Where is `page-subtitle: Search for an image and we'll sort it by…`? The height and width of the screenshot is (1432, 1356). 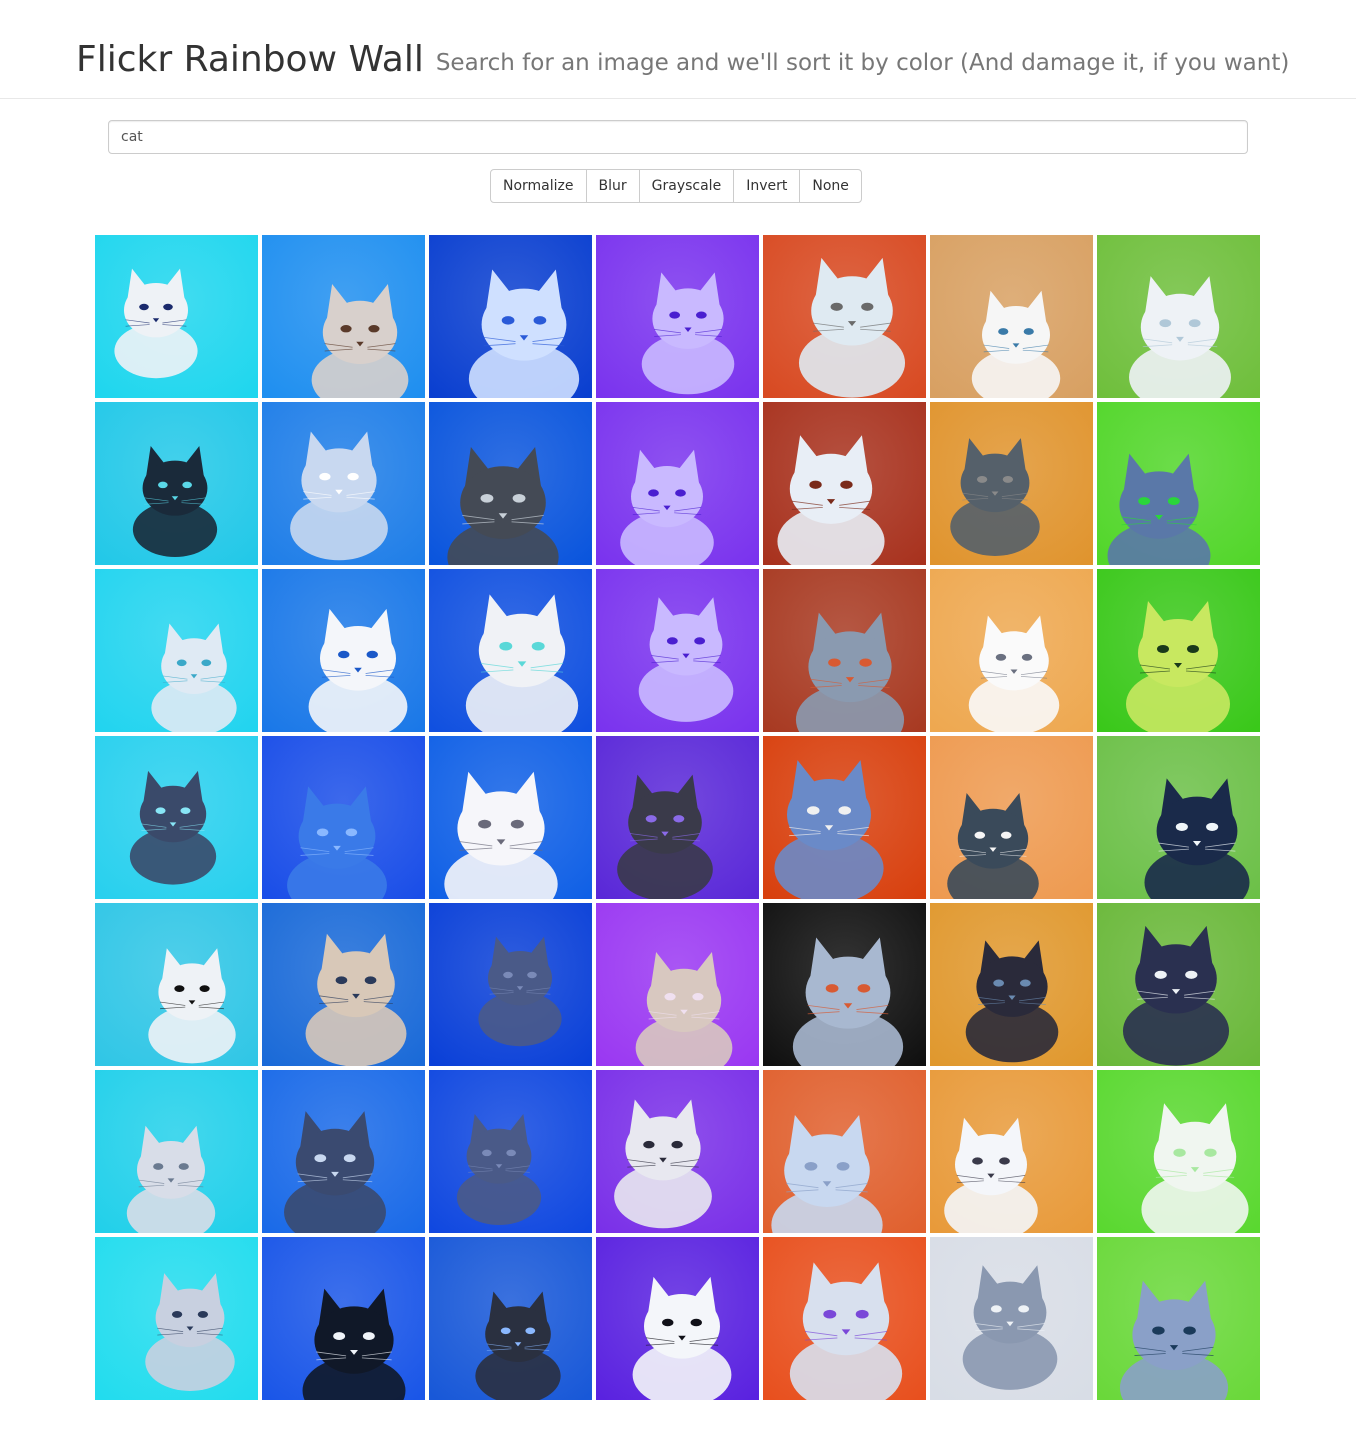
page-subtitle: Search for an image and we'll sort it by… is located at coordinates (862, 63).